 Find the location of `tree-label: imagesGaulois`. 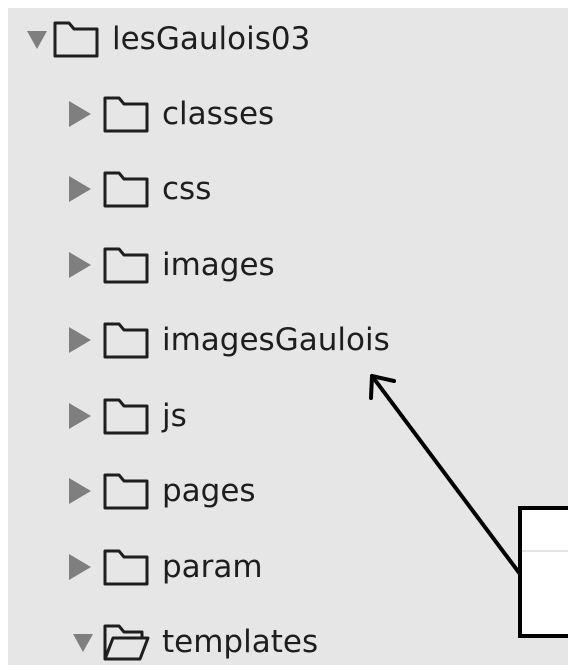

tree-label: imagesGaulois is located at coordinates (276, 339).